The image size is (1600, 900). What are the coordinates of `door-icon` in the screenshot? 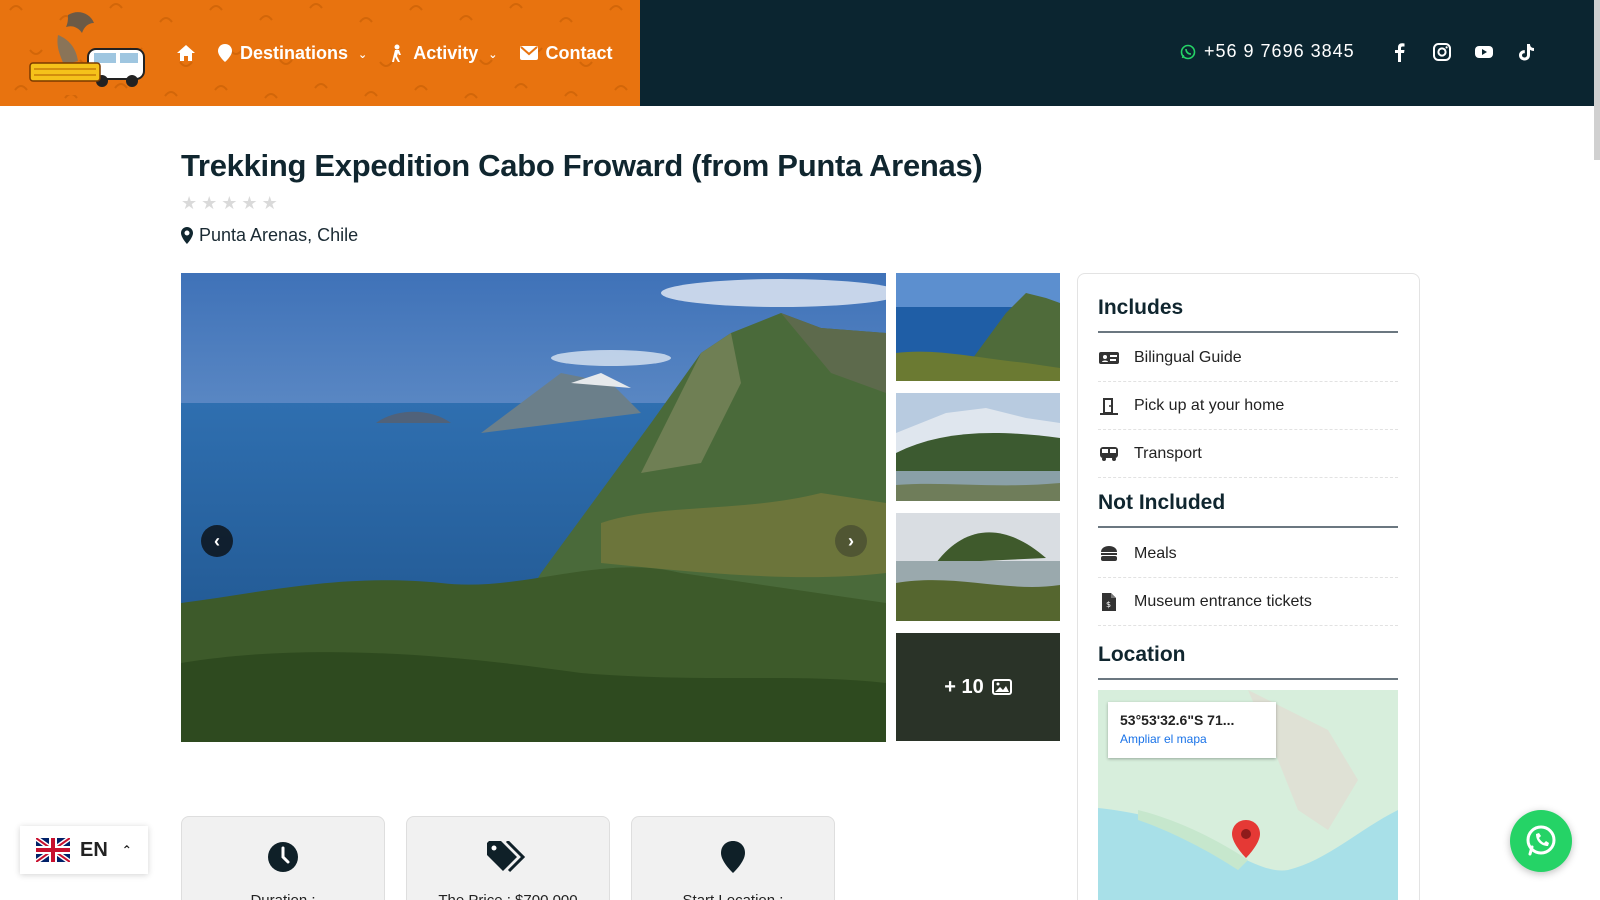 It's located at (1109, 406).